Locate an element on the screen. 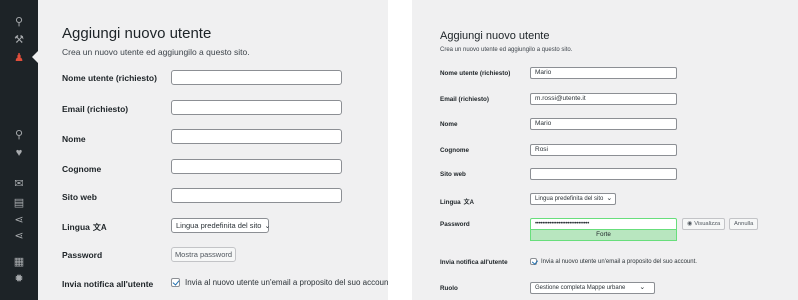 This screenshot has width=798, height=300. last-name-input is located at coordinates (256, 166).